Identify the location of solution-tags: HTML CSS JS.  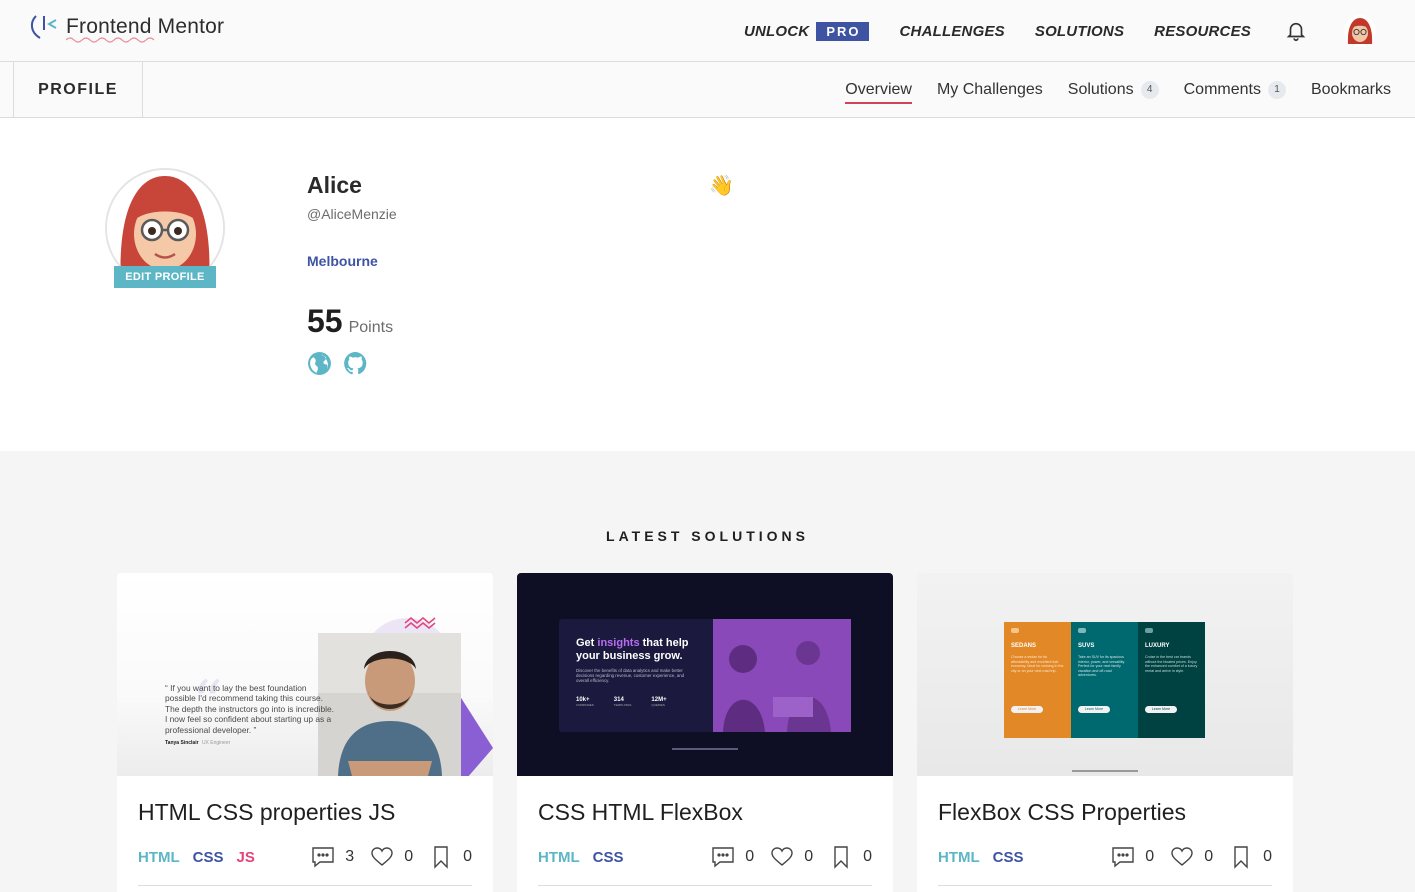
(203, 857).